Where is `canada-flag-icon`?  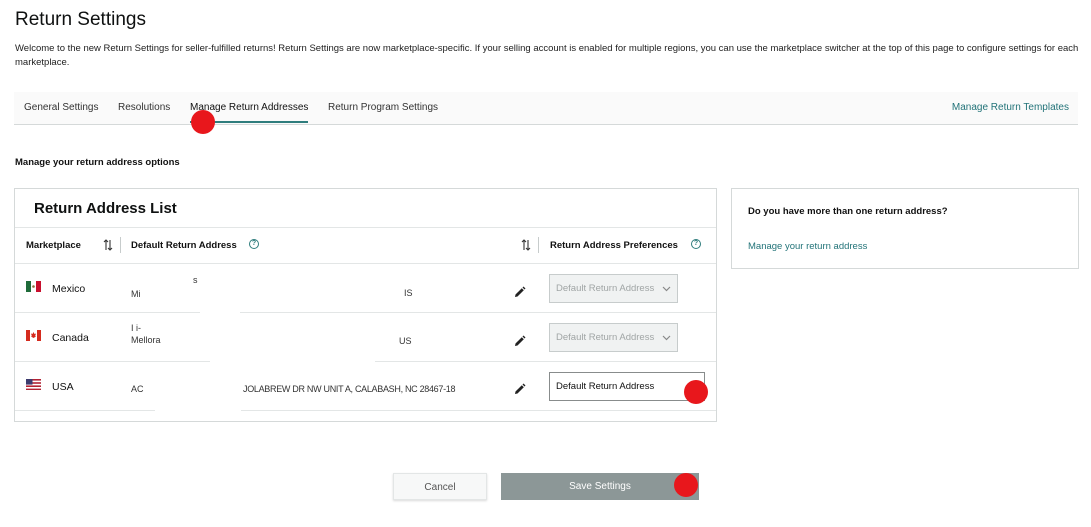 canada-flag-icon is located at coordinates (33, 335).